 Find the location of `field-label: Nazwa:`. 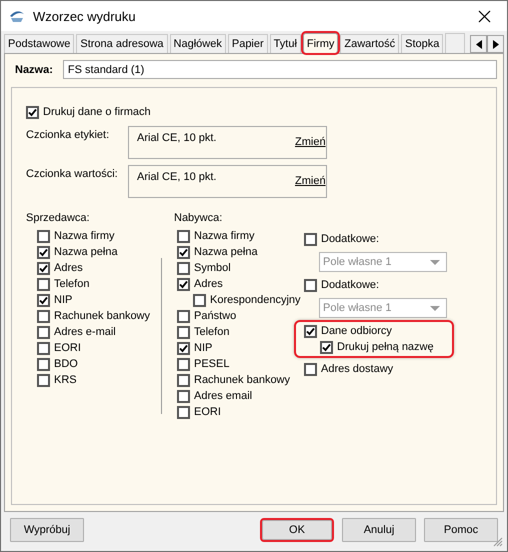

field-label: Nazwa: is located at coordinates (34, 70).